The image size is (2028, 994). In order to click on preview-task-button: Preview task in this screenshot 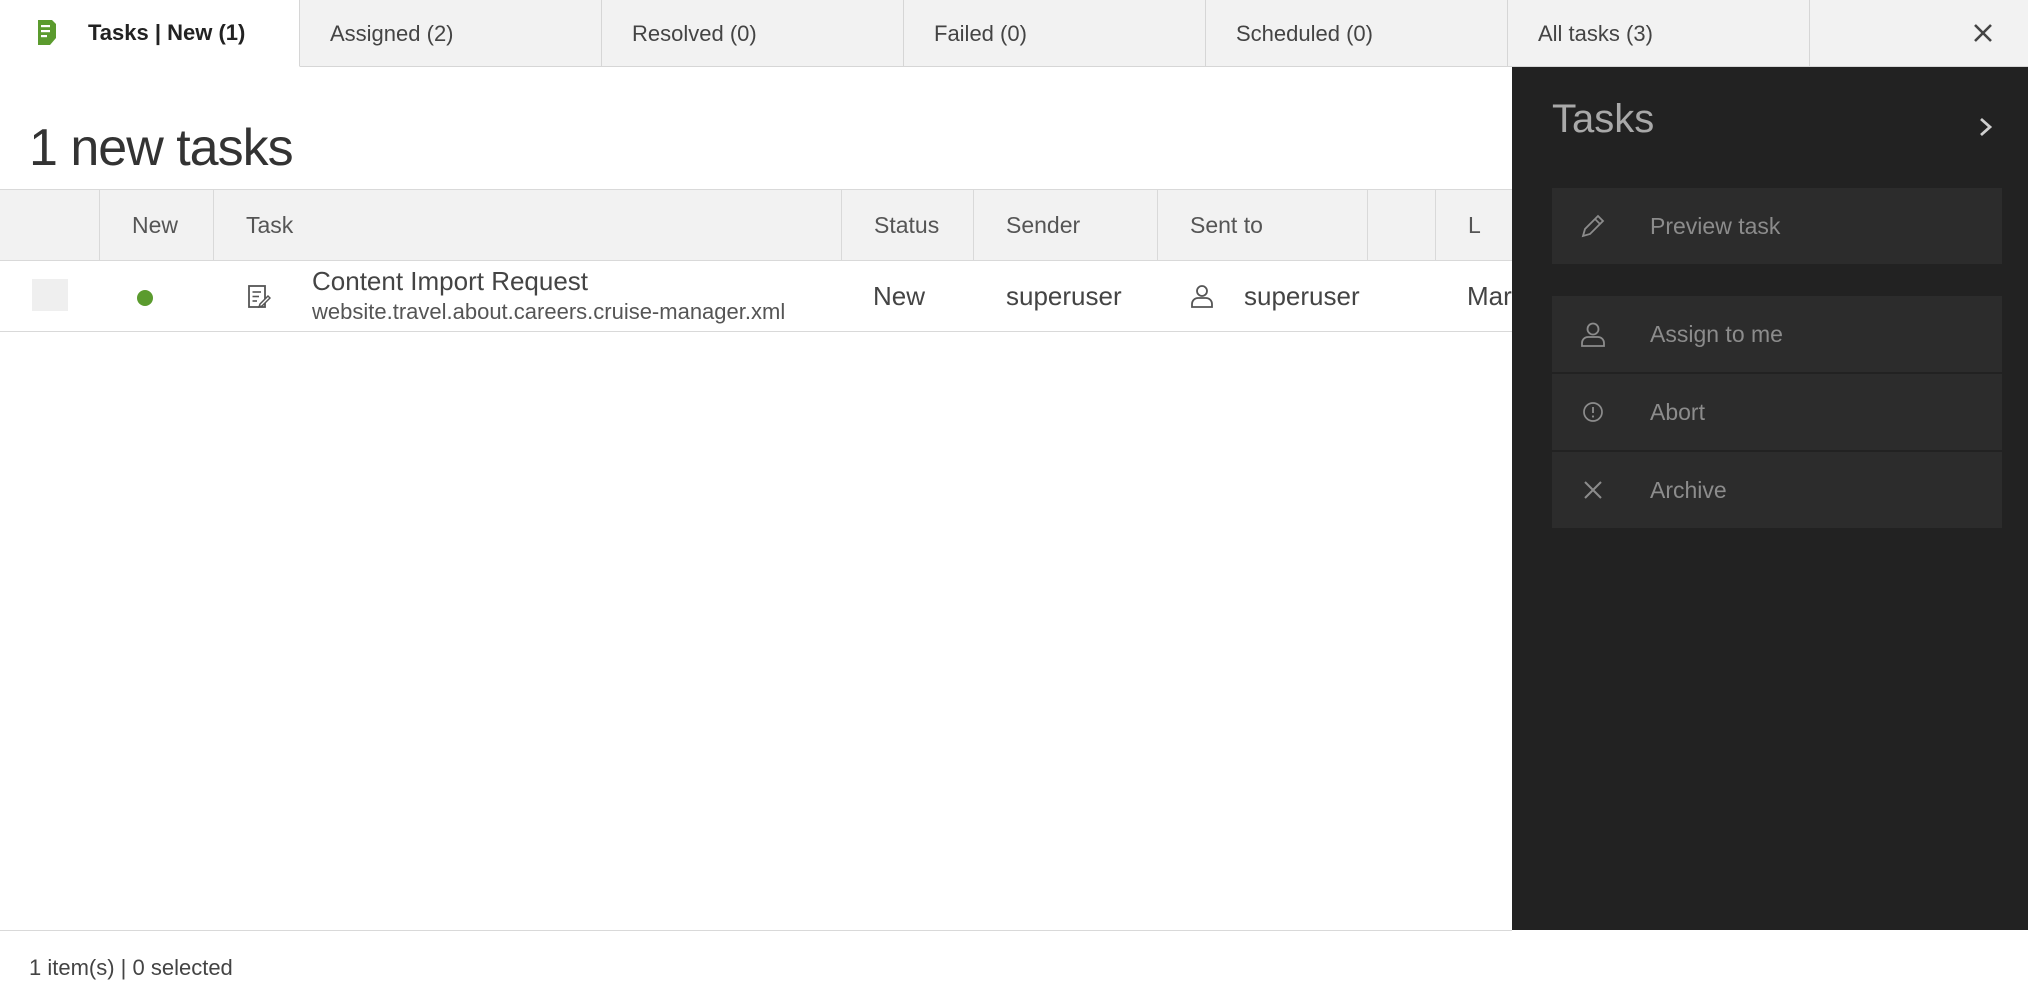, I will do `click(1777, 226)`.